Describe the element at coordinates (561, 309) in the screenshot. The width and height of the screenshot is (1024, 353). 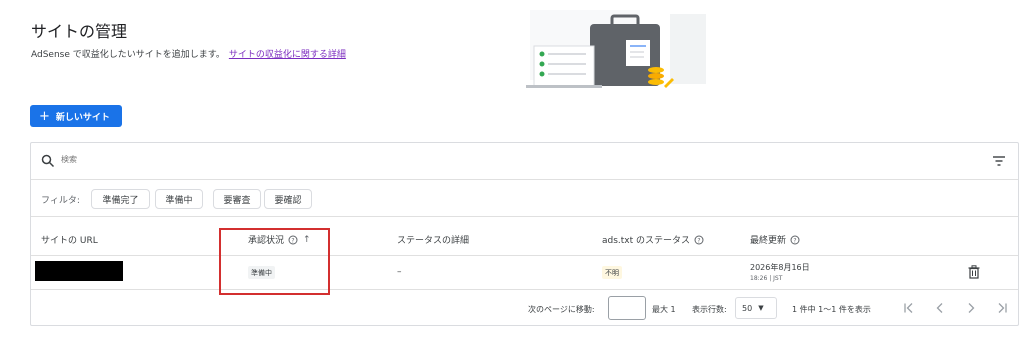
I see `goto-page-label: 次のページに移動:` at that location.